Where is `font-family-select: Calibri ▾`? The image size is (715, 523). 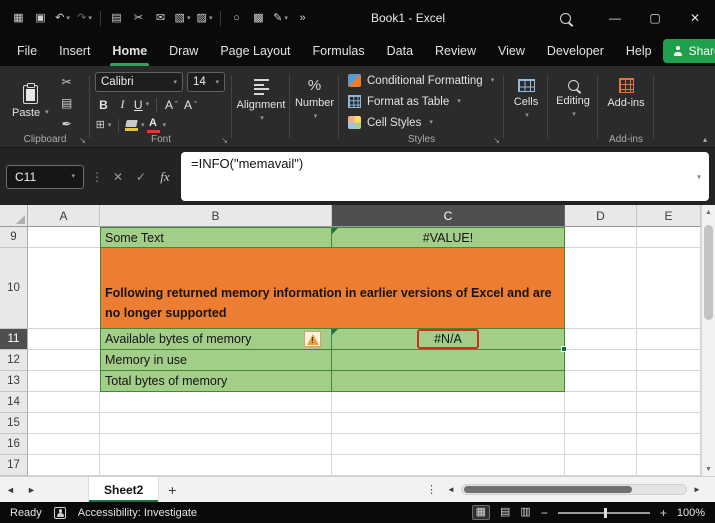 font-family-select: Calibri ▾ is located at coordinates (139, 82).